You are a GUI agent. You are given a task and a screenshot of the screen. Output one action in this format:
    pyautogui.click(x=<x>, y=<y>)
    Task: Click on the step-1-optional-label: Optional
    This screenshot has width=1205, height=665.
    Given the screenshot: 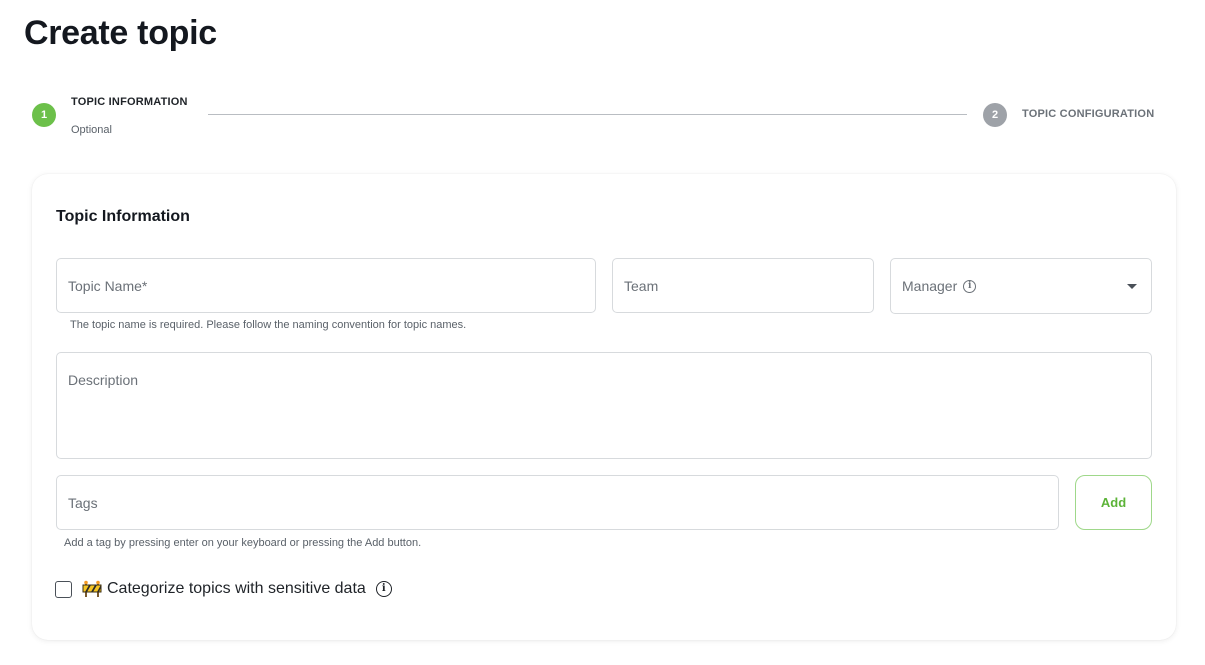 What is the action you would take?
    pyautogui.click(x=91, y=130)
    